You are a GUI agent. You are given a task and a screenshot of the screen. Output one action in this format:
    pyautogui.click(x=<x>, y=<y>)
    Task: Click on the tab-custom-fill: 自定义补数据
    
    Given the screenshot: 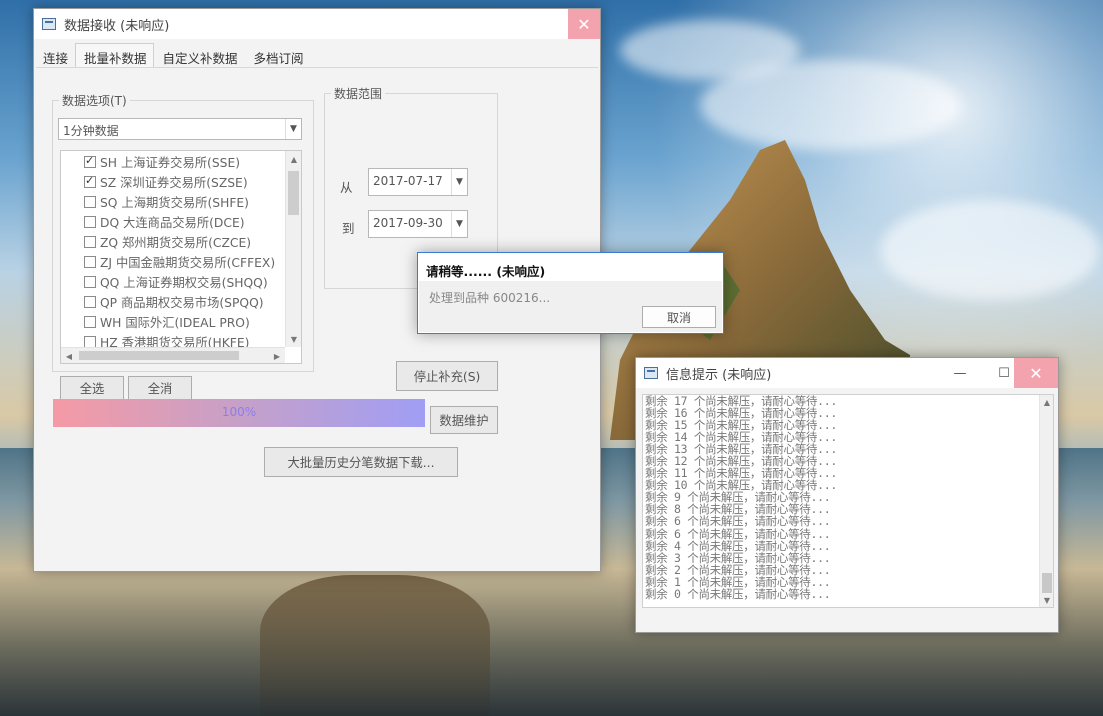 What is the action you would take?
    pyautogui.click(x=199, y=55)
    